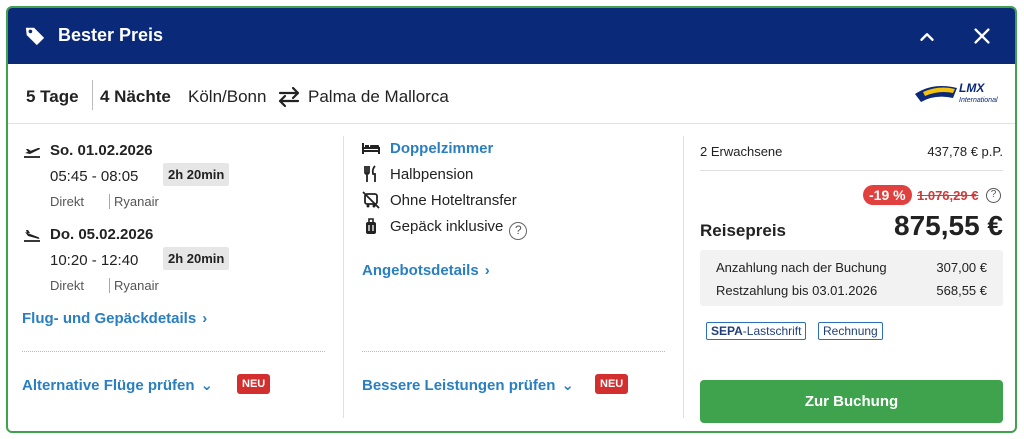 Image resolution: width=1024 pixels, height=439 pixels. What do you see at coordinates (887, 195) in the screenshot?
I see `discount-badge: -19 %` at bounding box center [887, 195].